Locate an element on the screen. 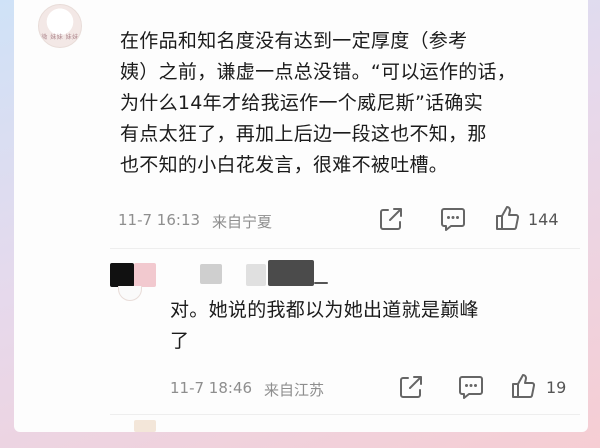 The image size is (600, 448). comment-line: 也不知的小白花发言，很难不被吐槽。 is located at coordinates (284, 165).